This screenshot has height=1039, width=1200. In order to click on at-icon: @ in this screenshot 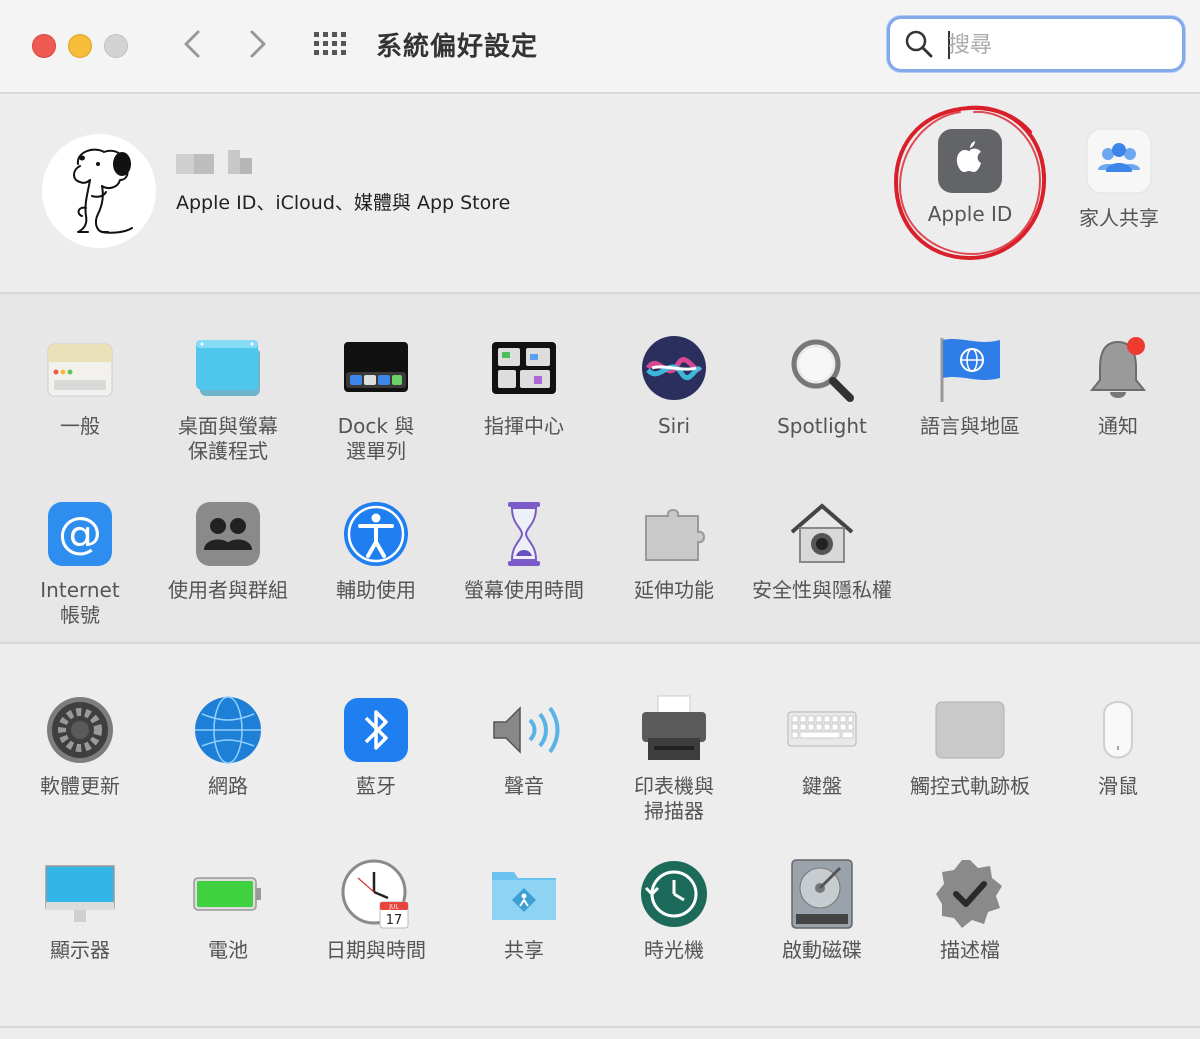, I will do `click(80, 534)`.